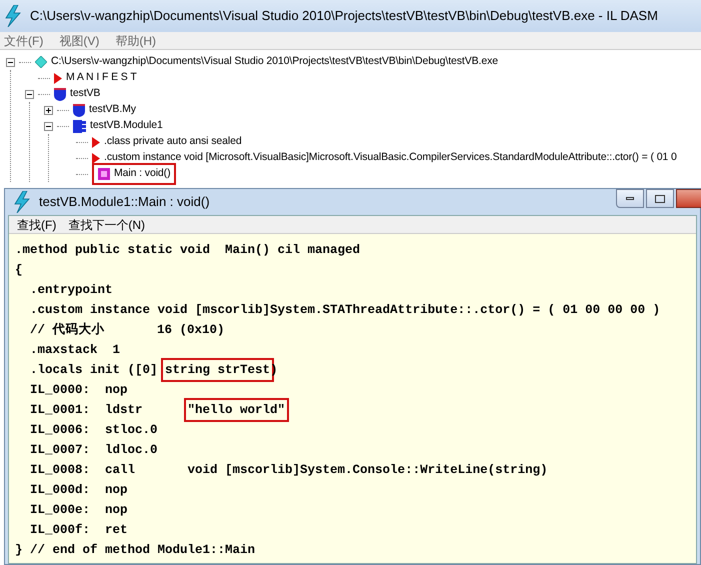  I want to click on code-text: IL_000d: nop, so click(78, 490).